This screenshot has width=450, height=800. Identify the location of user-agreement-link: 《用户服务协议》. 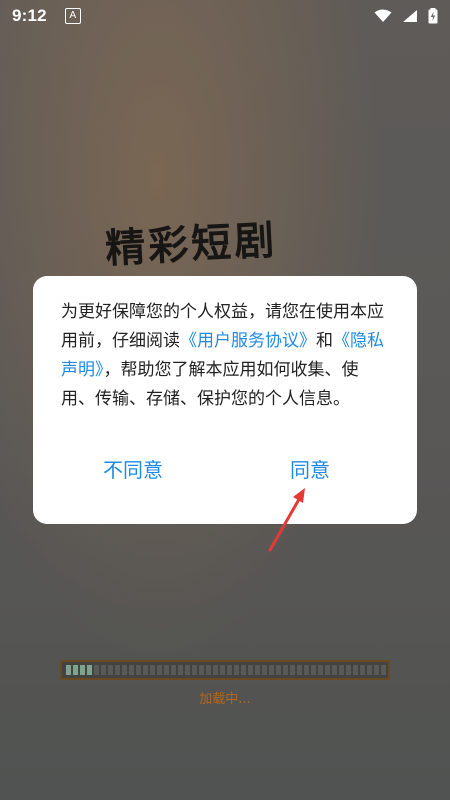
(248, 341).